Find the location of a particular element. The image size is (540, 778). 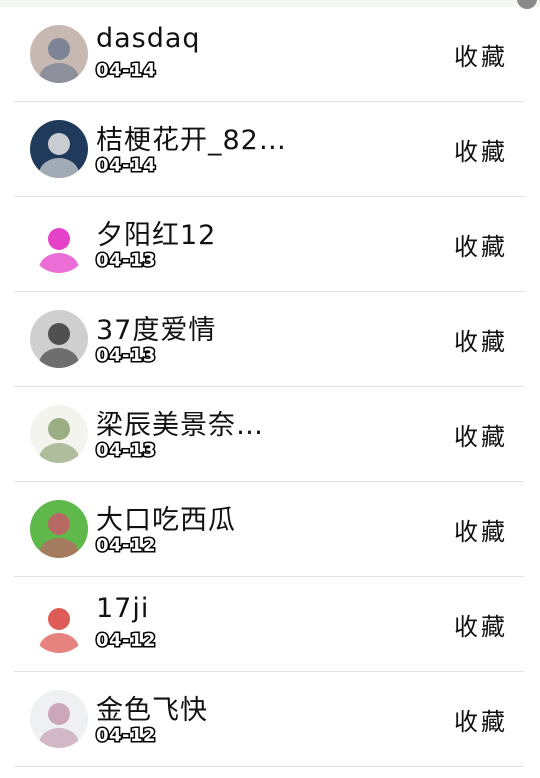

list-item: dasdaq 04-14 收藏 is located at coordinates (269, 54).